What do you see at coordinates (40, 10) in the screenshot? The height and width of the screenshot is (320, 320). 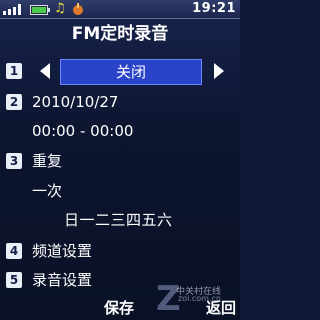 I see `battery-icon` at bounding box center [40, 10].